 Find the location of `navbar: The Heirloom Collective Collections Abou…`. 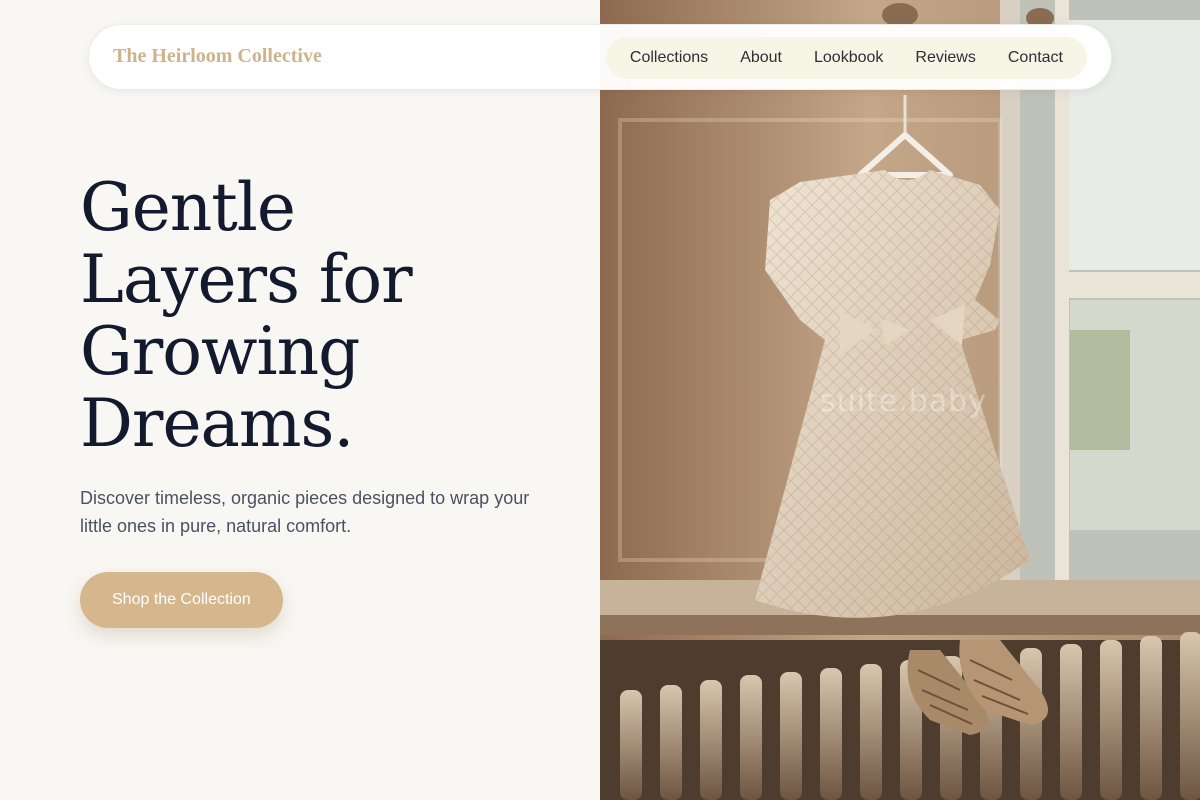

navbar: The Heirloom Collective Collections Abou… is located at coordinates (600, 57).